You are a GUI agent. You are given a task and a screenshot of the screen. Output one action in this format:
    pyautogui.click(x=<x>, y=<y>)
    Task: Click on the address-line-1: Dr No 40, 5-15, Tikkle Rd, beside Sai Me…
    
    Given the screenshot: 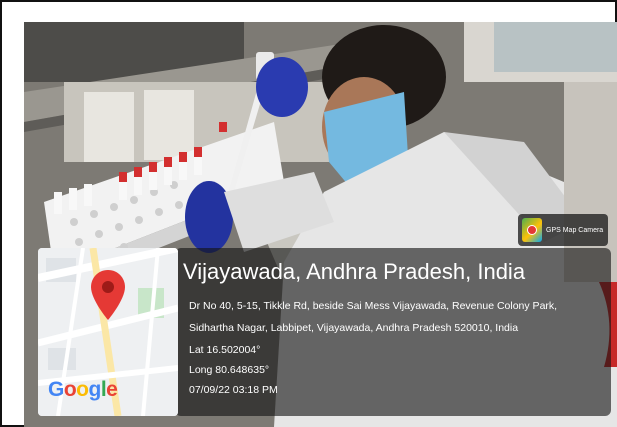 What is the action you would take?
    pyautogui.click(x=373, y=306)
    